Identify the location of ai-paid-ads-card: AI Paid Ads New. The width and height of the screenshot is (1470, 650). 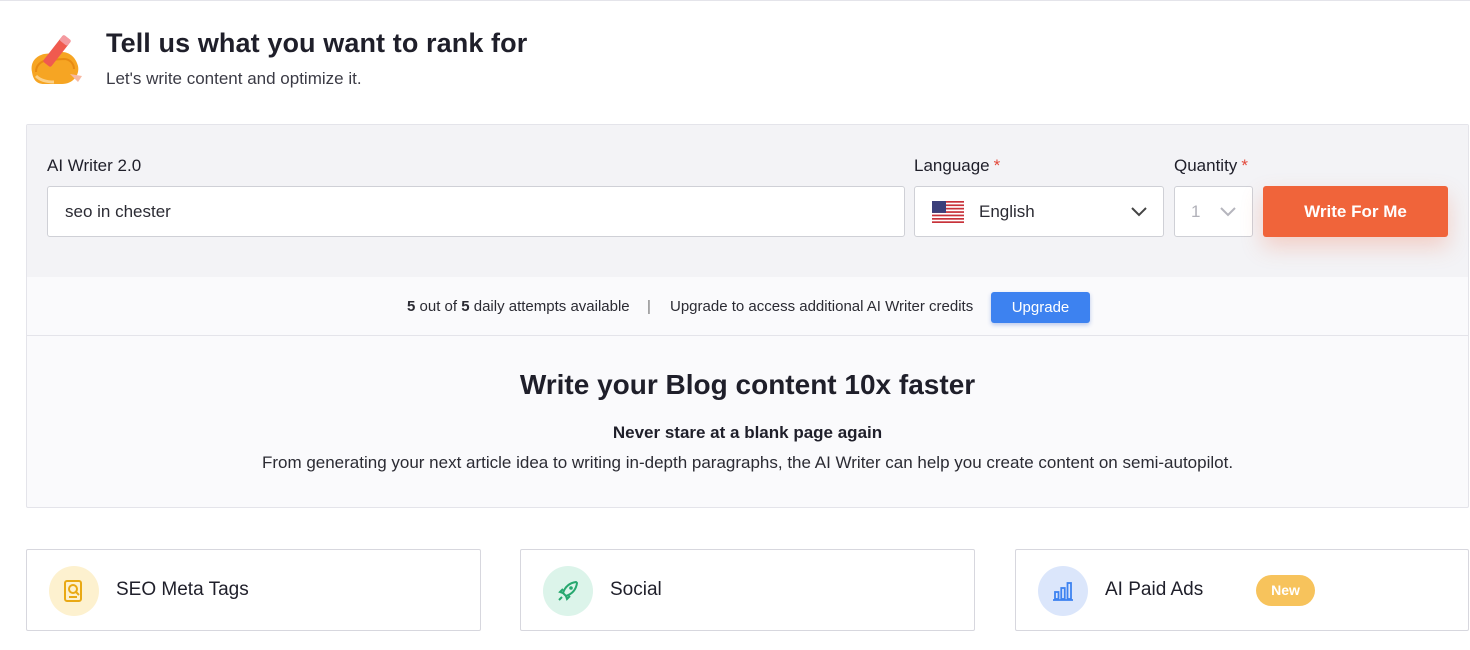
(1242, 590).